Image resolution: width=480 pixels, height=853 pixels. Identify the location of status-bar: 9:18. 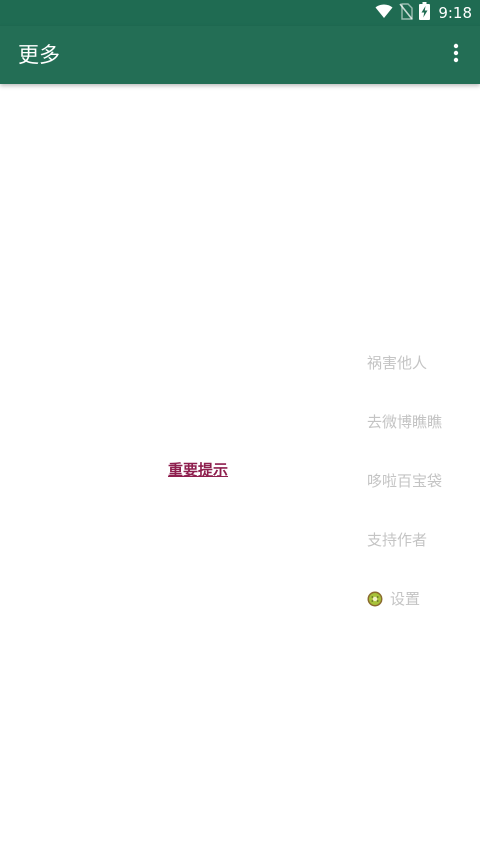
(240, 13).